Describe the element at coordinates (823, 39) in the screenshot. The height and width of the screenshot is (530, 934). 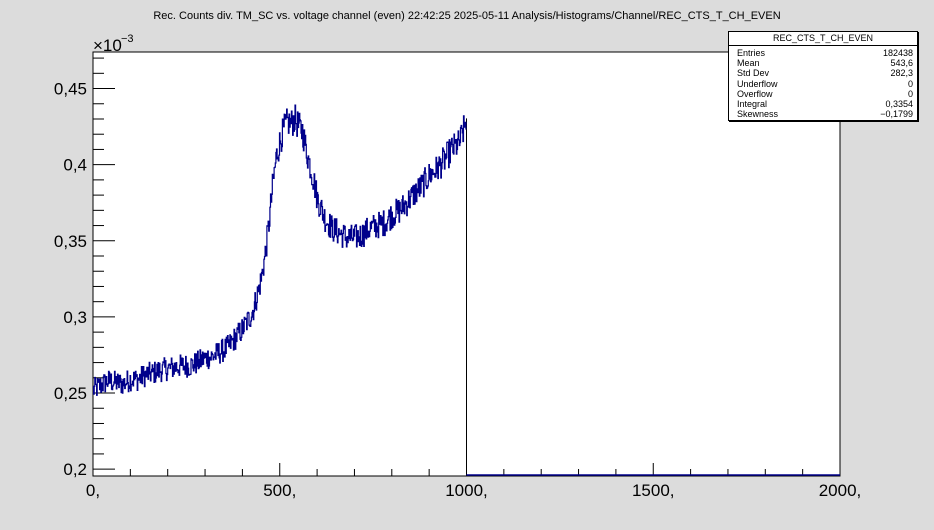
I see `stats-box-title: REC_CTS_T_CH_EVEN` at that location.